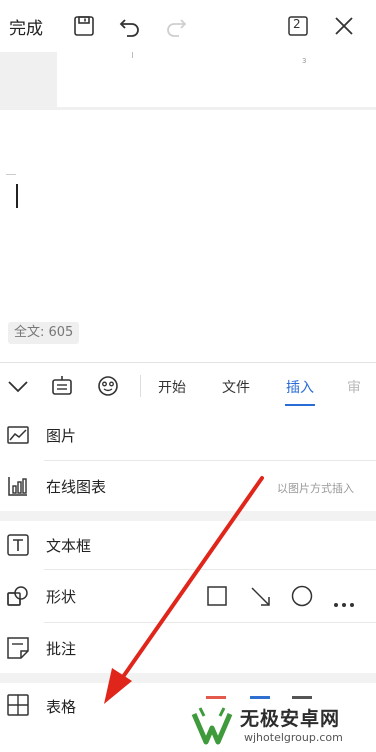 This screenshot has width=376, height=752. What do you see at coordinates (212, 726) in the screenshot?
I see `brand-logo-icon` at bounding box center [212, 726].